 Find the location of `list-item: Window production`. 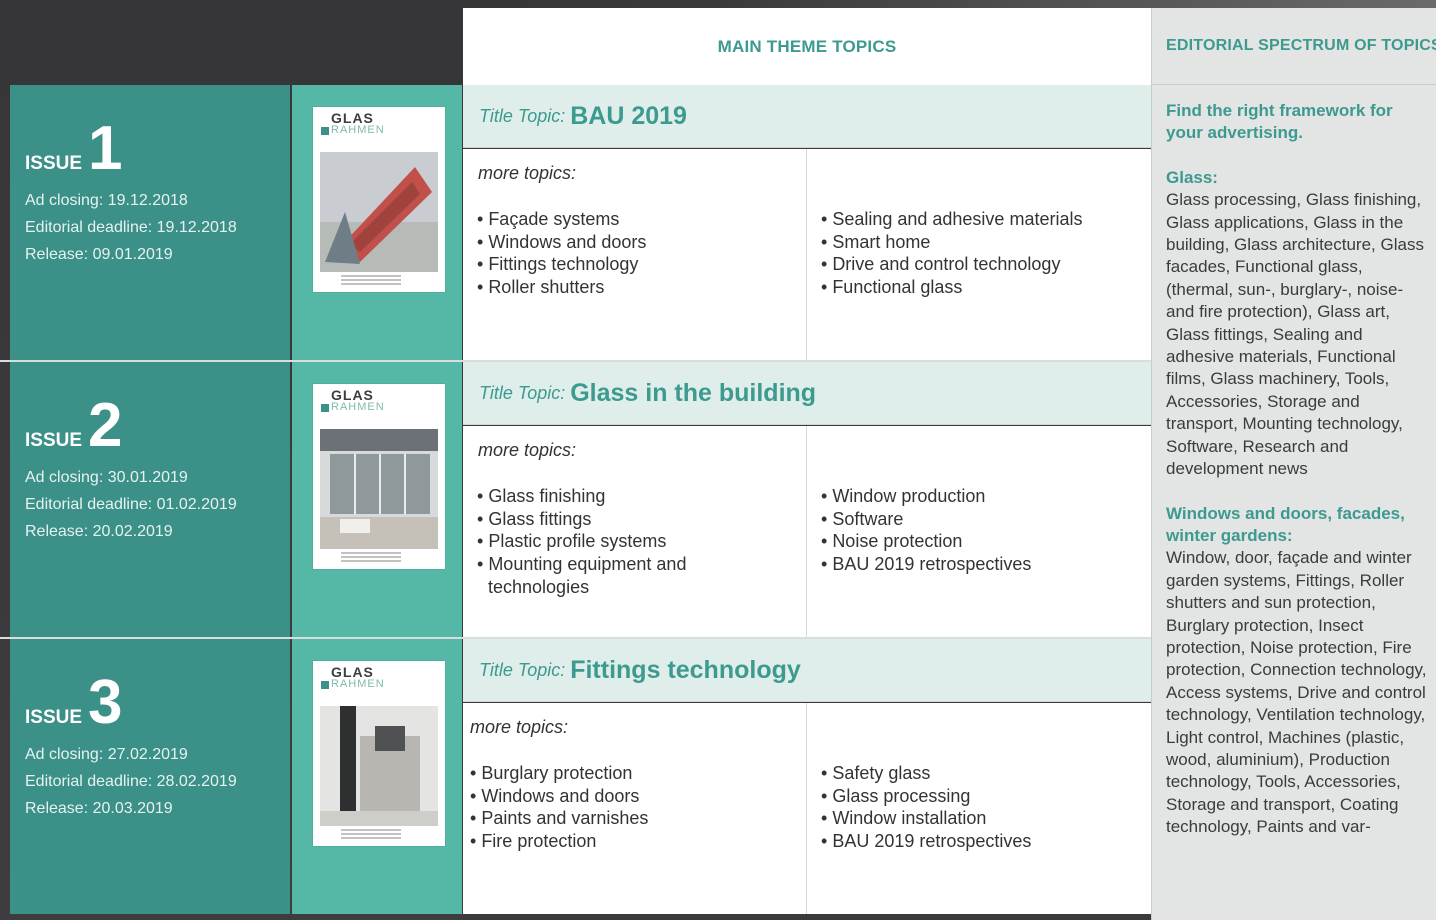

list-item: Window production is located at coordinates (981, 496).